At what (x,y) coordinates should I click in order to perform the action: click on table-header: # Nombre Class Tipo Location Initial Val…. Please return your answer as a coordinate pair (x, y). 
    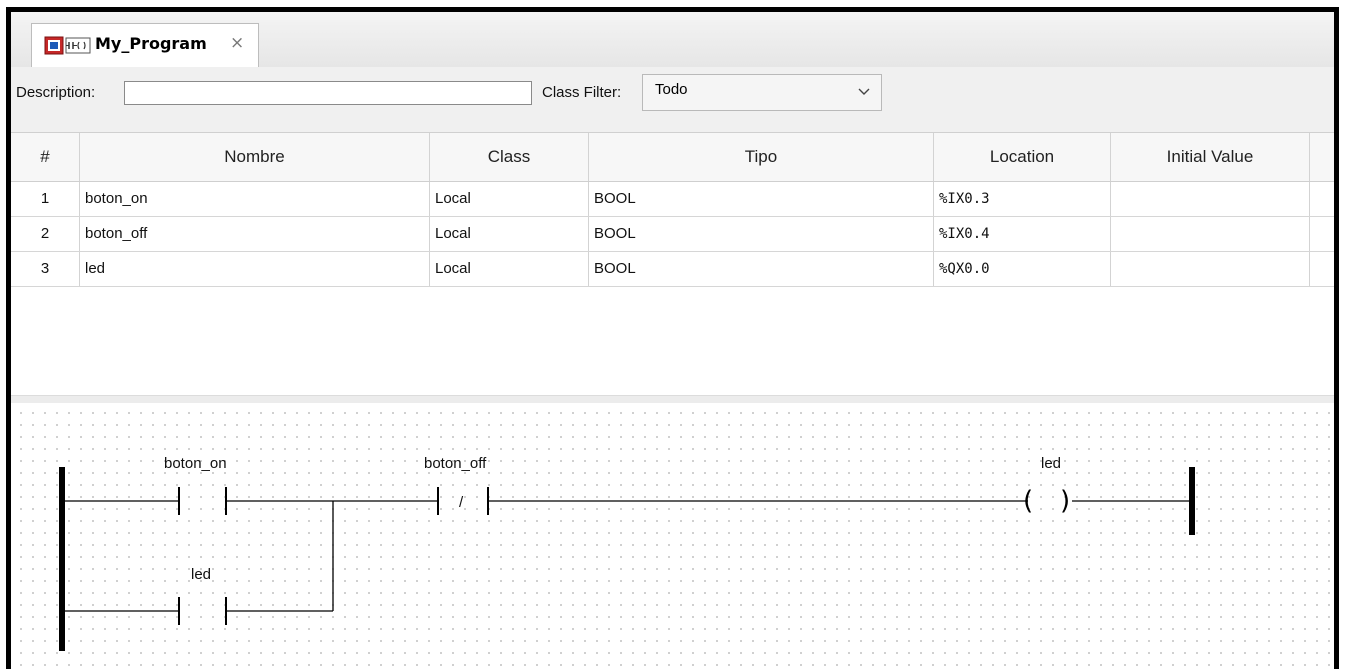
    Looking at the image, I should click on (672, 157).